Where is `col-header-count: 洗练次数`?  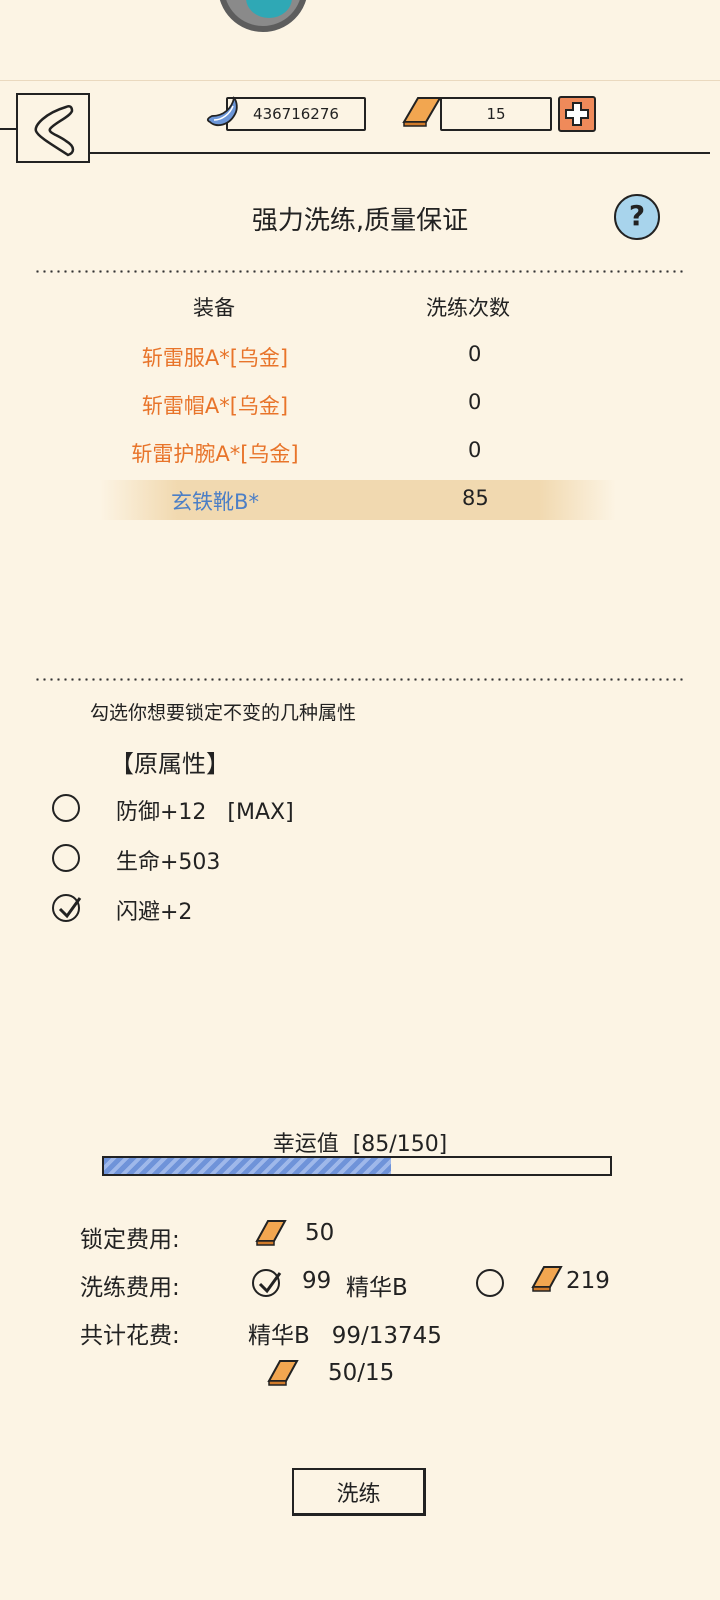
col-header-count: 洗练次数 is located at coordinates (468, 308).